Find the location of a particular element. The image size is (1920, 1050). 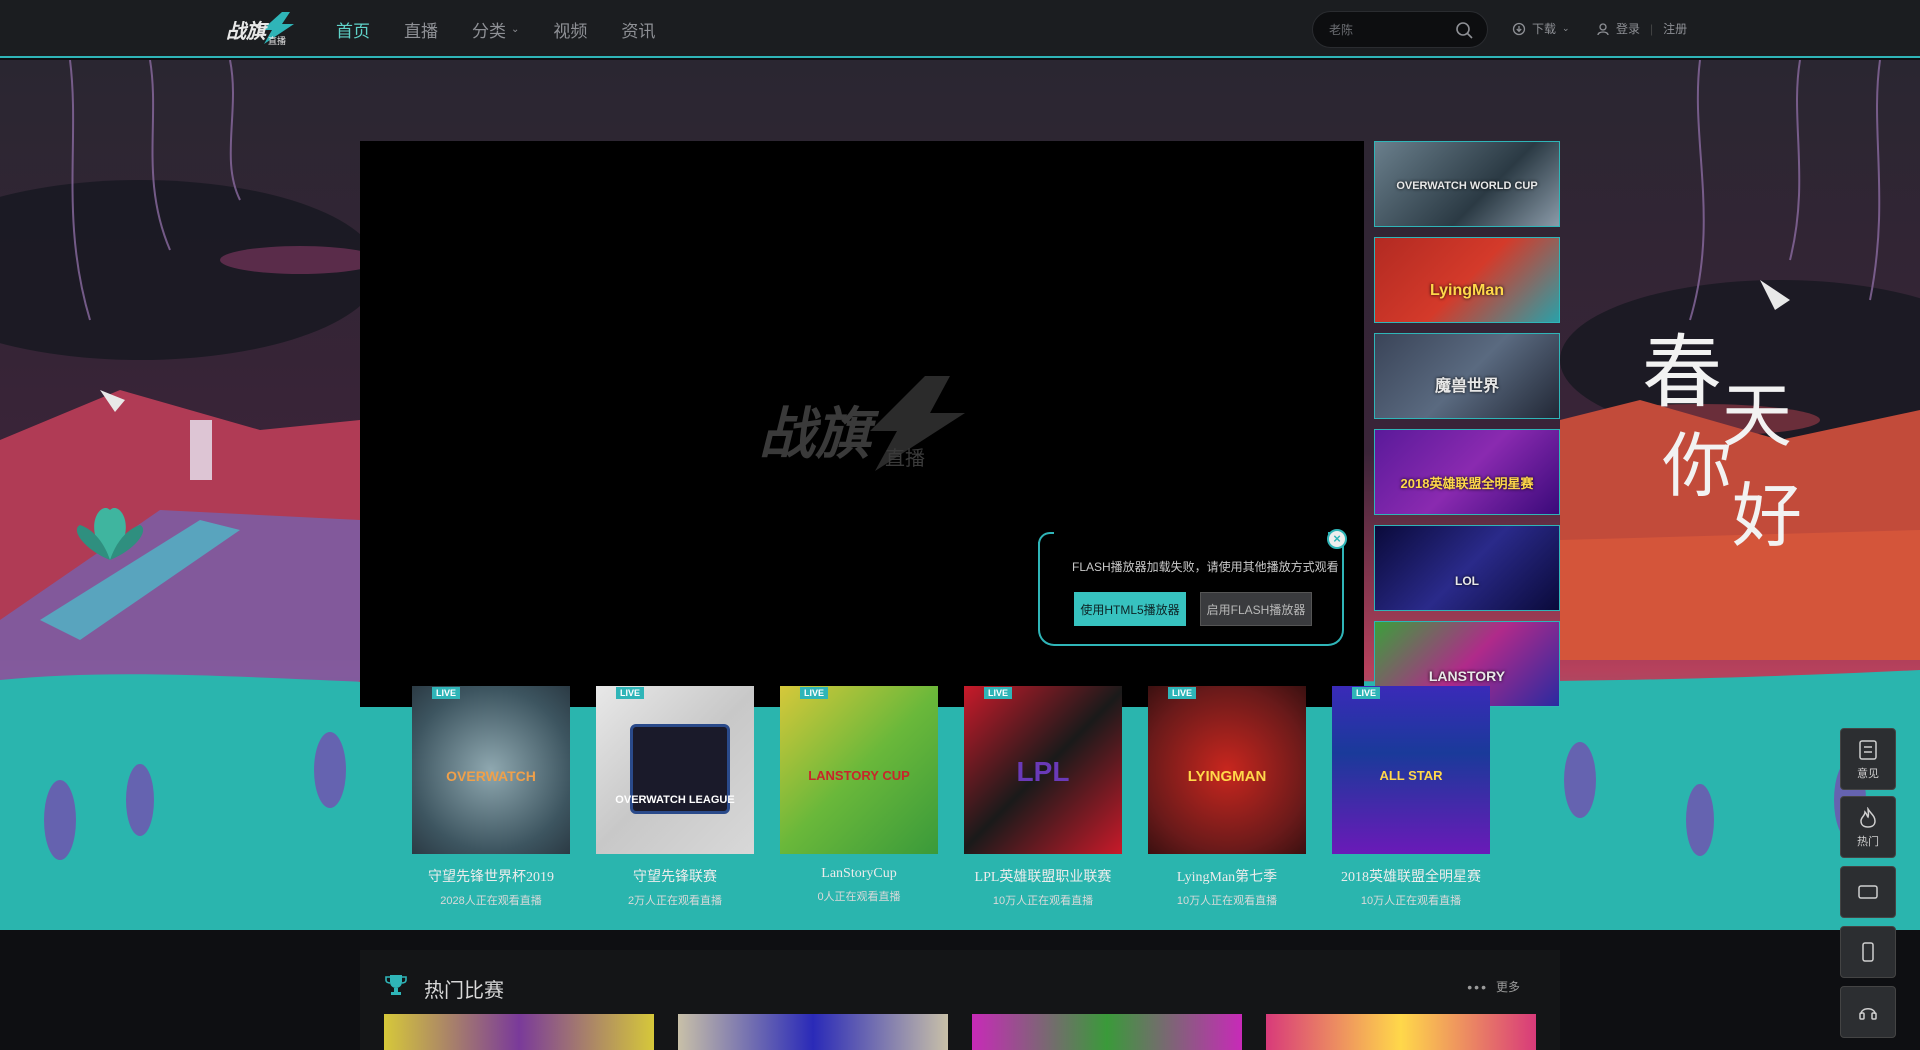

live-card-thumbnail: LIVE OVERWATCH is located at coordinates (491, 770).